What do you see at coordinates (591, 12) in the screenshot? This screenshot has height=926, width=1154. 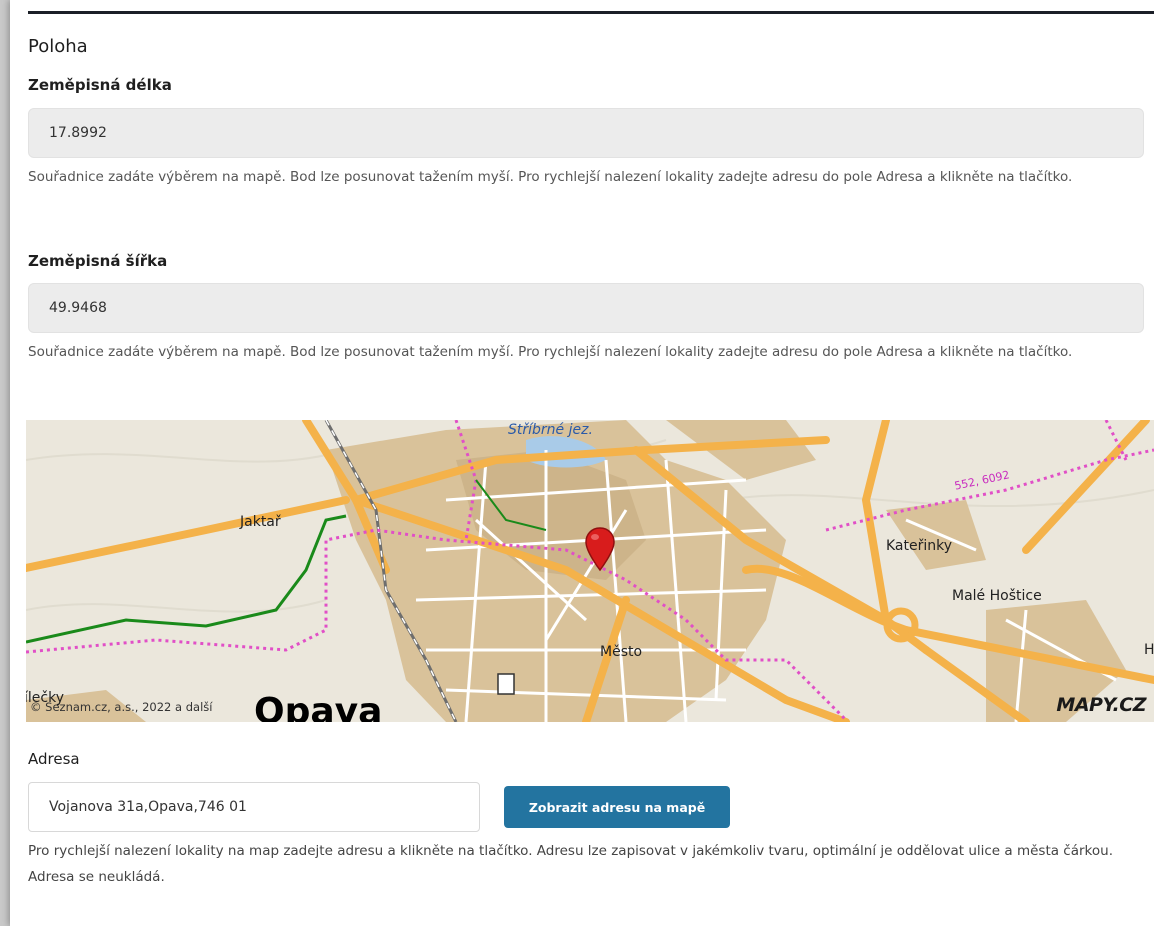 I see `top-border` at bounding box center [591, 12].